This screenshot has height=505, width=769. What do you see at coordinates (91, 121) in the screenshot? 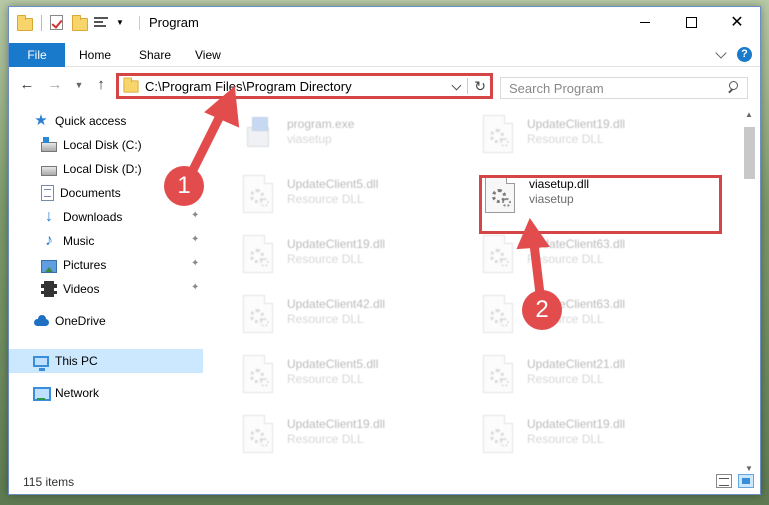
I see `sidebar-item-label: Quick access` at bounding box center [91, 121].